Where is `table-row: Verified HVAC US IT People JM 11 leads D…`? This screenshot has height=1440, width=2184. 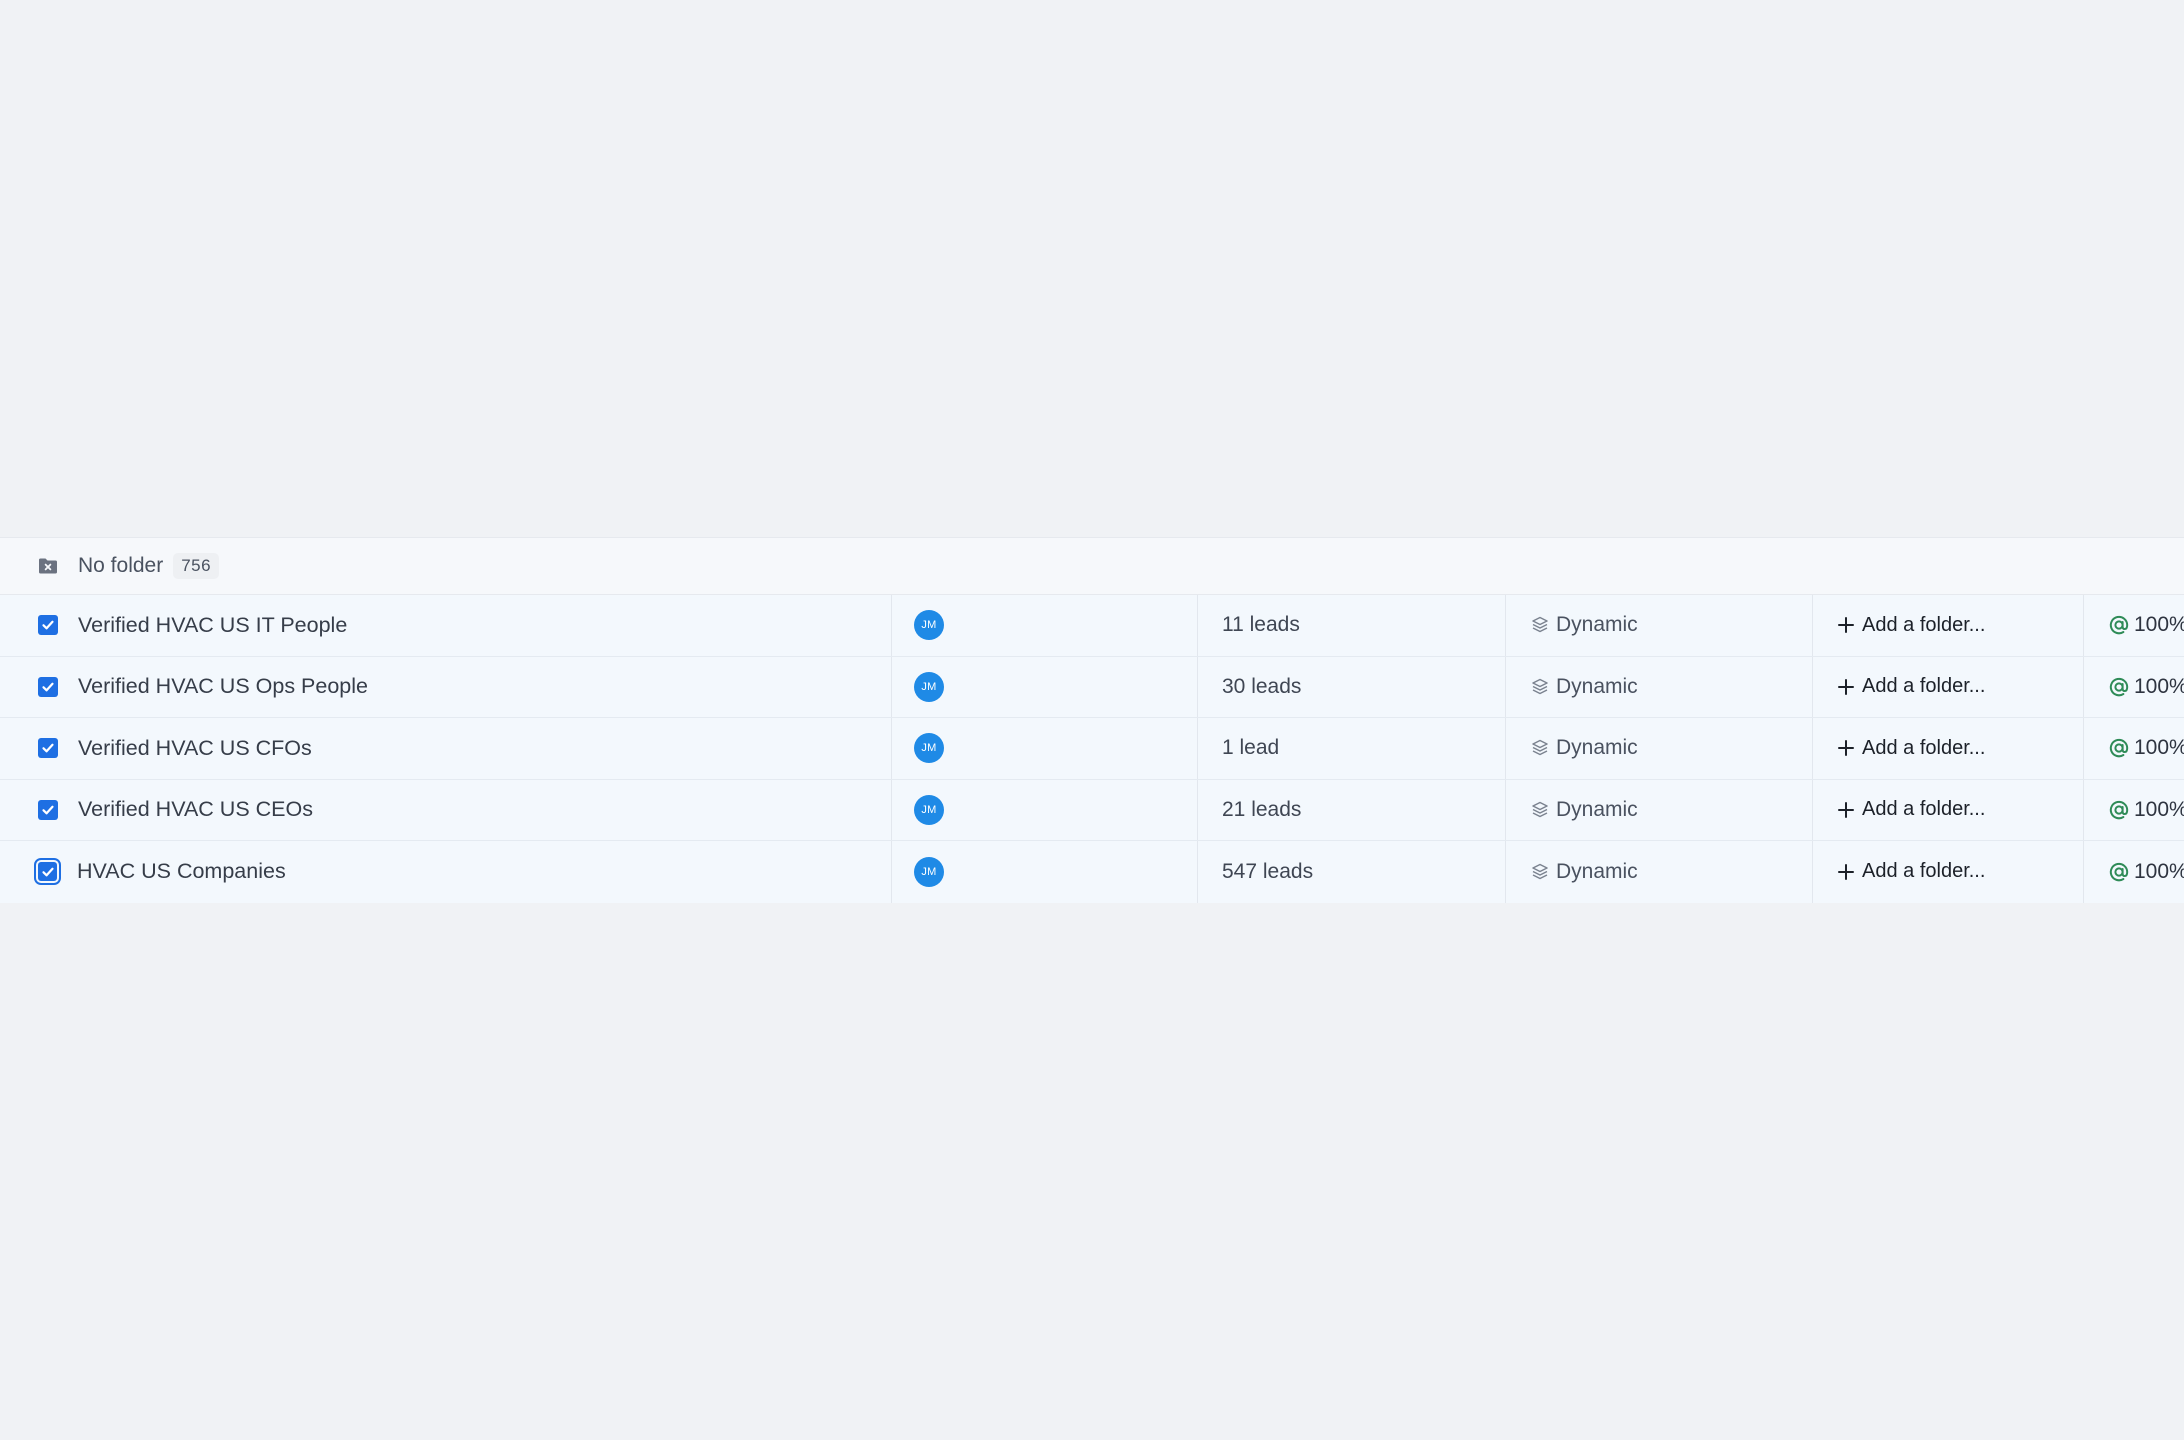
table-row: Verified HVAC US IT People JM 11 leads D… is located at coordinates (1092, 626).